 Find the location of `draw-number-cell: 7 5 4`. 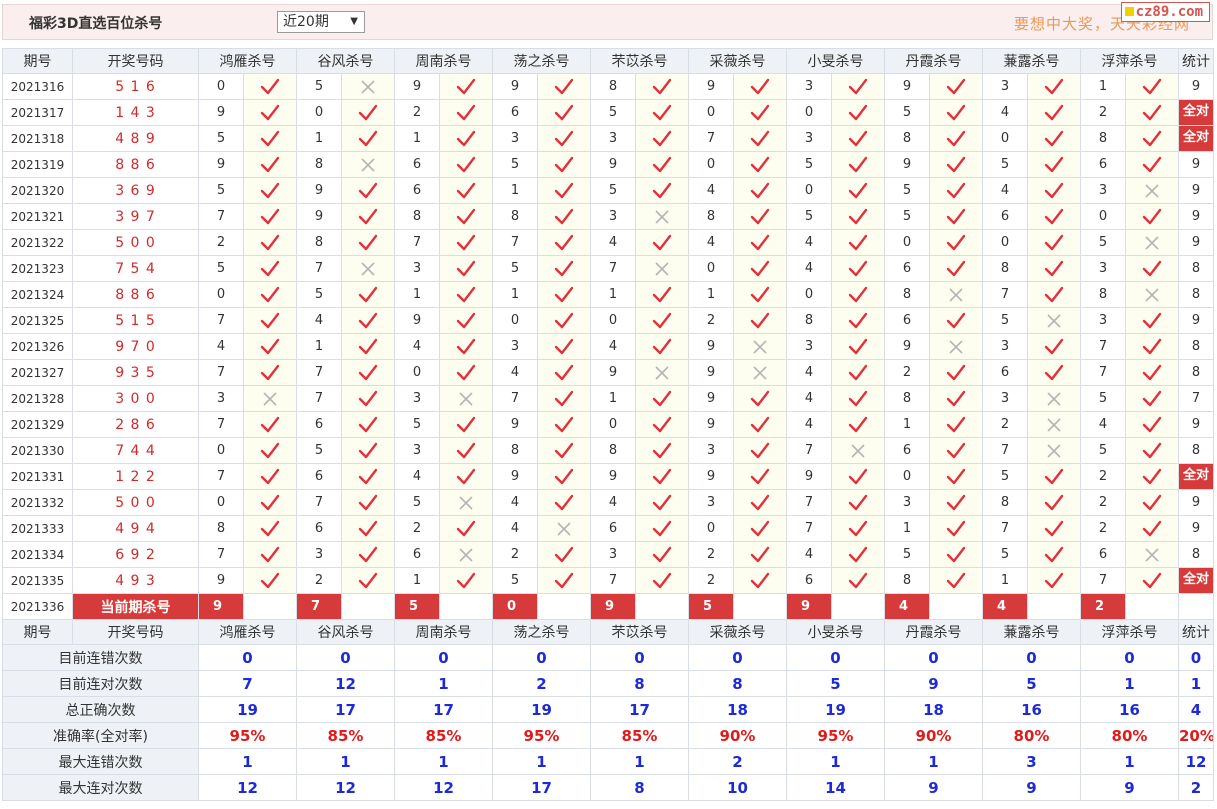

draw-number-cell: 7 5 4 is located at coordinates (135, 268).